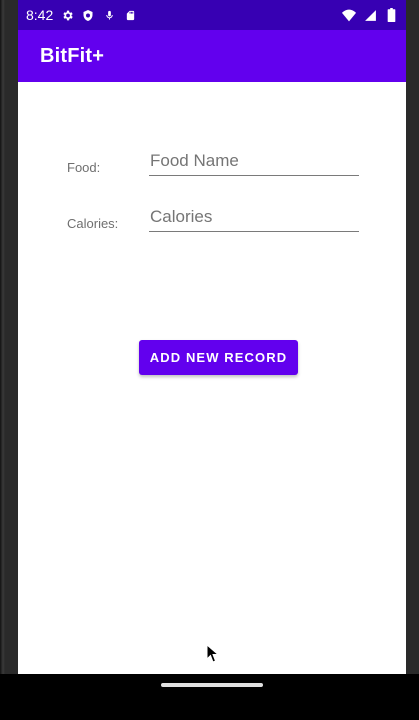 The height and width of the screenshot is (720, 419). I want to click on settings-icon, so click(67, 15).